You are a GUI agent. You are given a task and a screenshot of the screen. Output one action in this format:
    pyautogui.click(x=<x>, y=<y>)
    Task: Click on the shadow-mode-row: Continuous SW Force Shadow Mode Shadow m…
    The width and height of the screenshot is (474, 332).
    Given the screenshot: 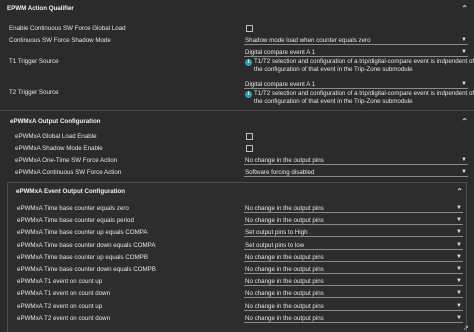 What is the action you would take?
    pyautogui.click(x=237, y=41)
    